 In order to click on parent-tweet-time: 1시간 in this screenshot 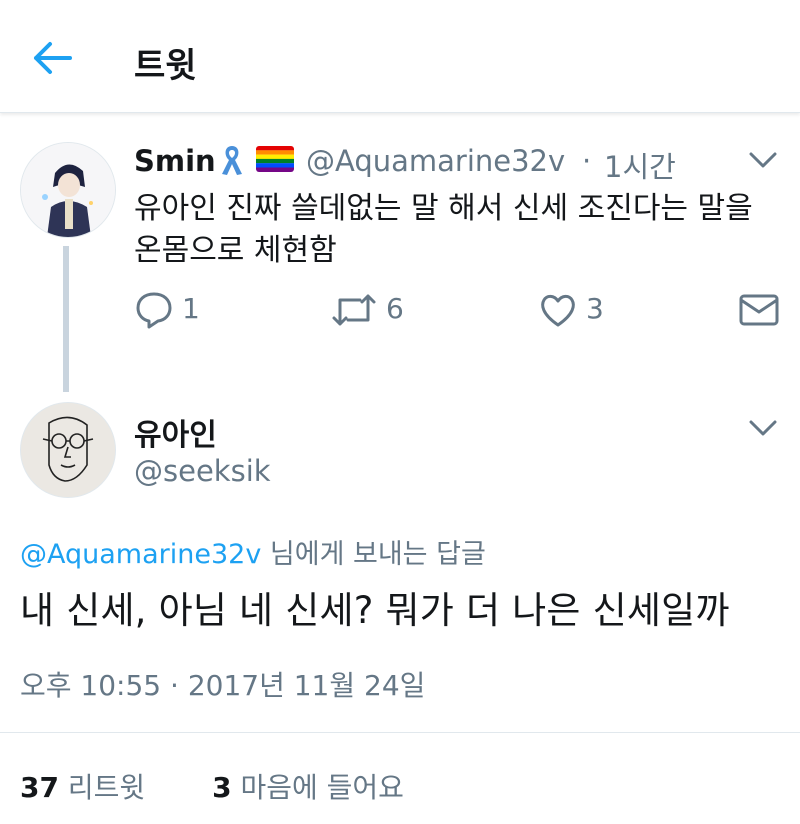, I will do `click(640, 165)`.